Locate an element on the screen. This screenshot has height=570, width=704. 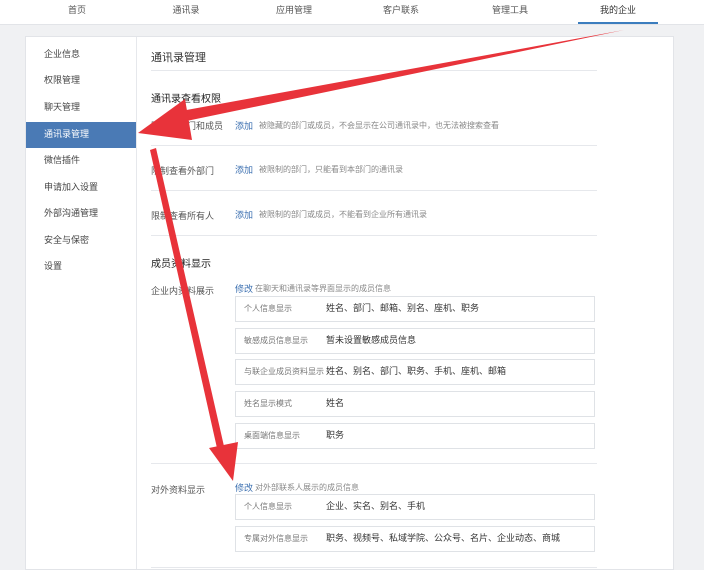
info-value: 姓名、部门、邮箱、别名、座机、职务 is located at coordinates (403, 309).